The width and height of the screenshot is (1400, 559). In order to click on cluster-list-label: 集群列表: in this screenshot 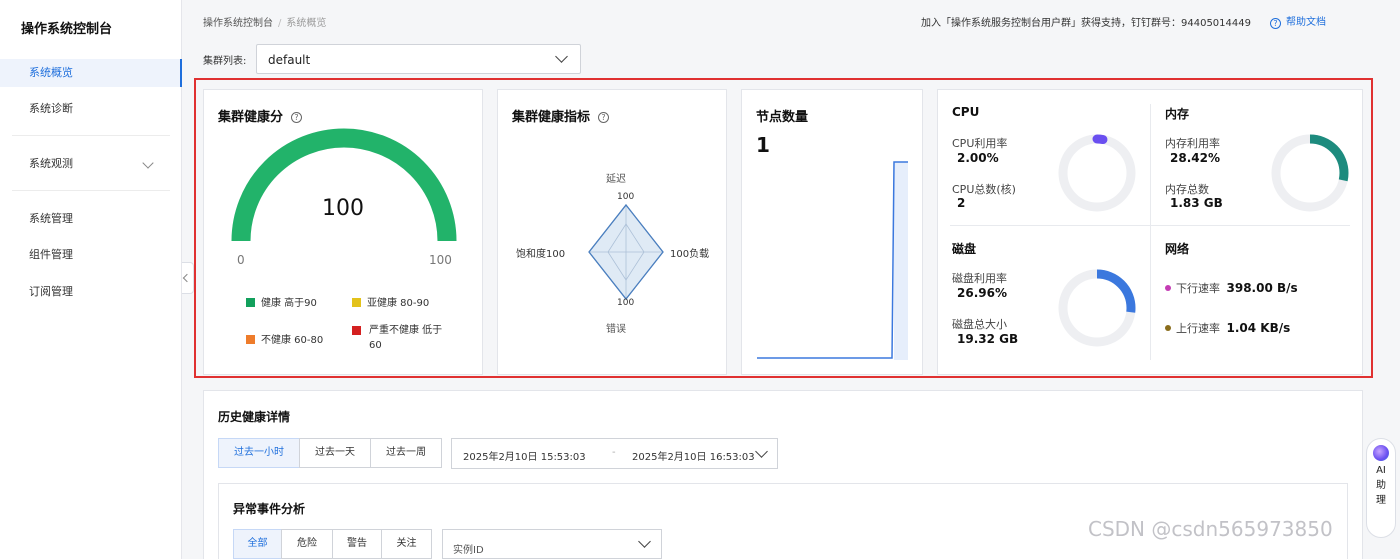, I will do `click(225, 61)`.